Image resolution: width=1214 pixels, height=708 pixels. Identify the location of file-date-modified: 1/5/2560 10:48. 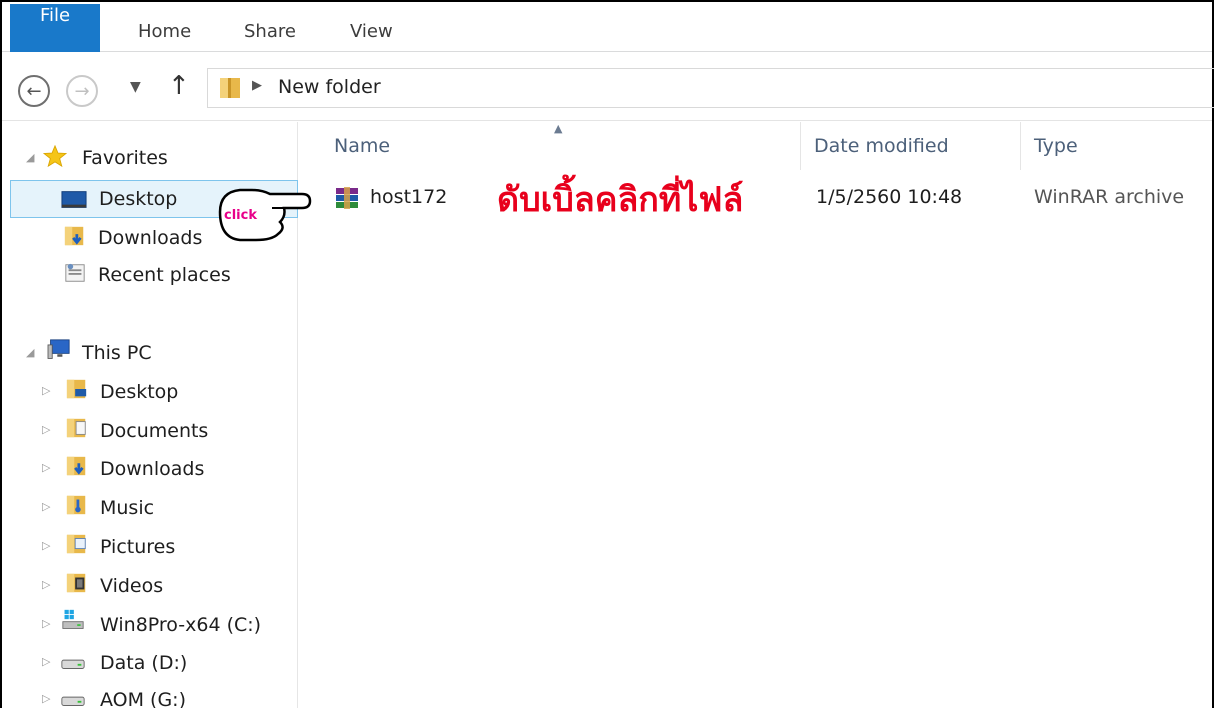
(889, 197).